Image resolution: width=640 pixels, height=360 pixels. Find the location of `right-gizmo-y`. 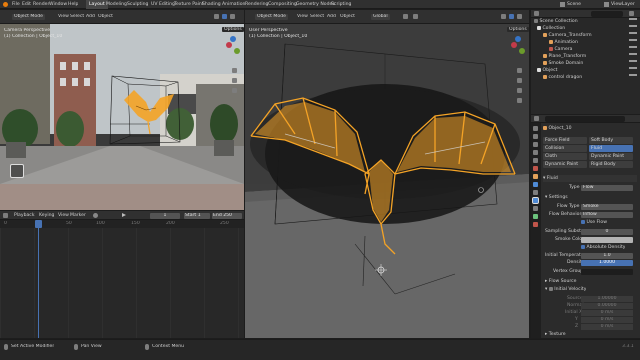

right-gizmo-y is located at coordinates (522, 51).